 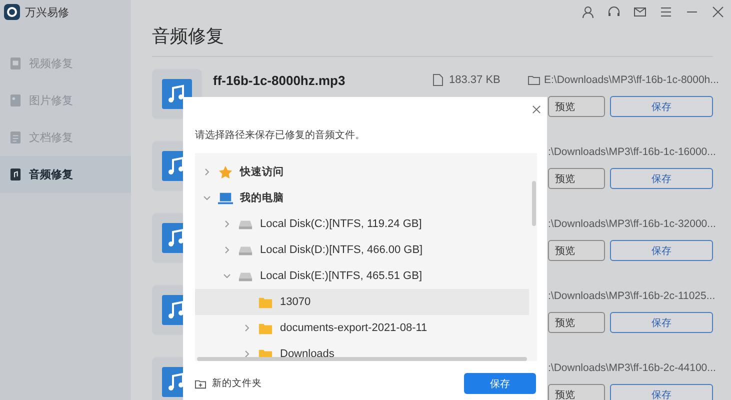 What do you see at coordinates (362, 198) in the screenshot?
I see `tree-item: 我的电脑` at bounding box center [362, 198].